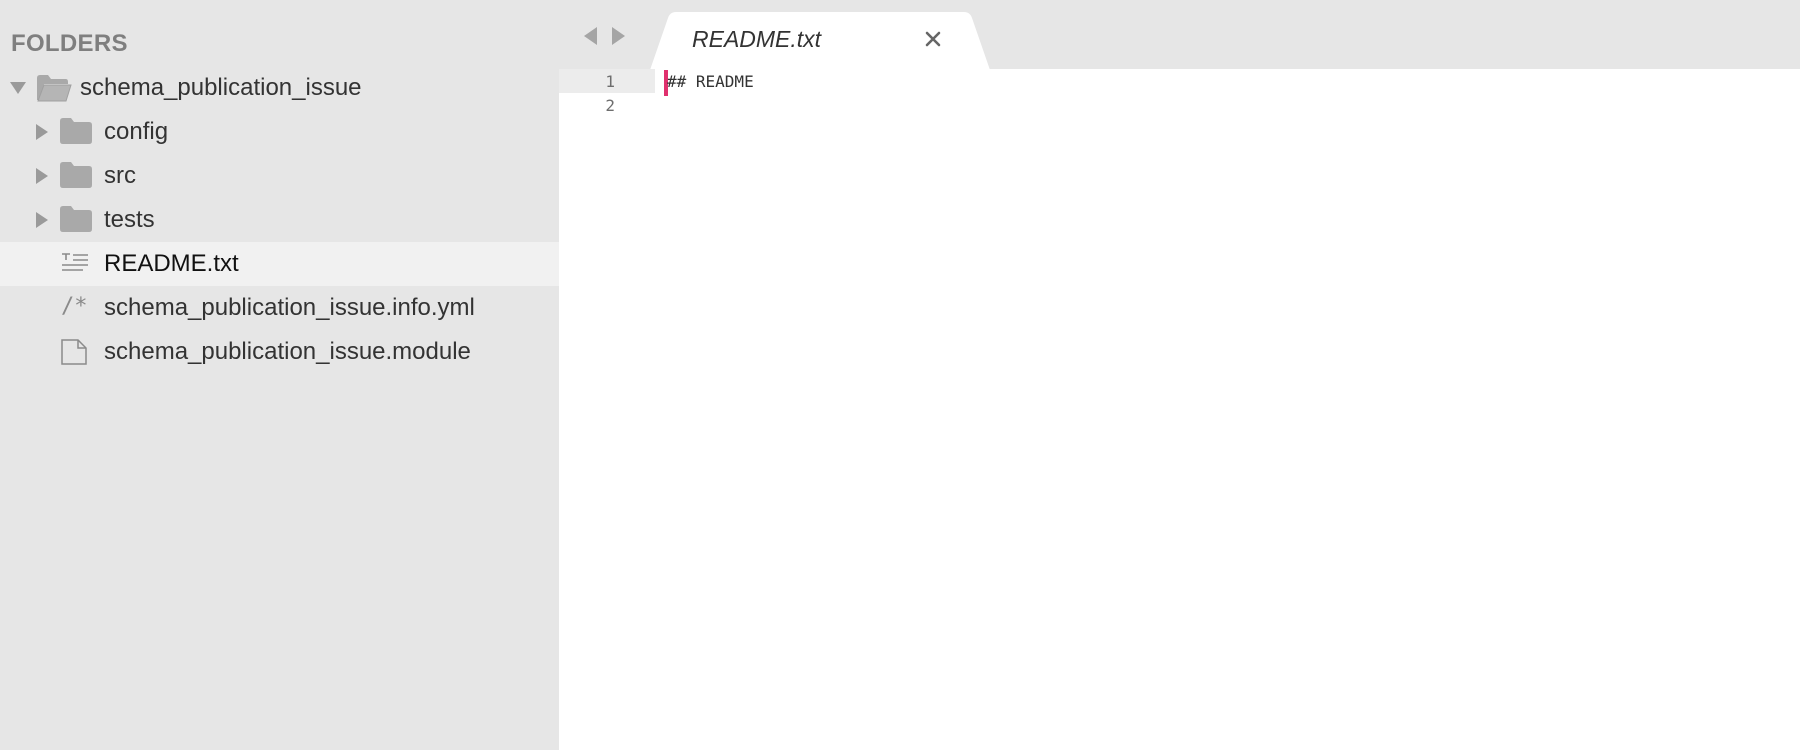  Describe the element at coordinates (289, 307) in the screenshot. I see `tree-item-label: schema_publication_issue.info.yml` at that location.